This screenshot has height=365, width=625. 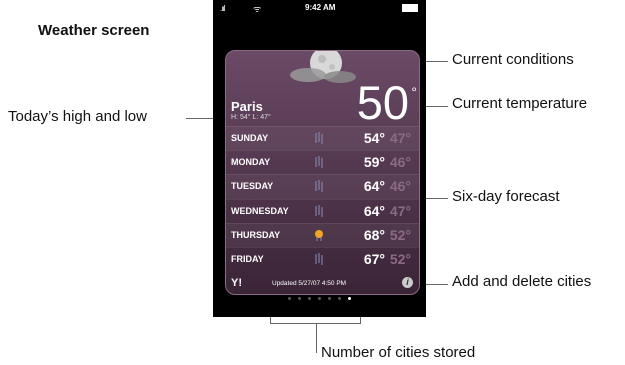 I want to click on number-of-cities-caption: Number of cities stored, so click(x=398, y=352).